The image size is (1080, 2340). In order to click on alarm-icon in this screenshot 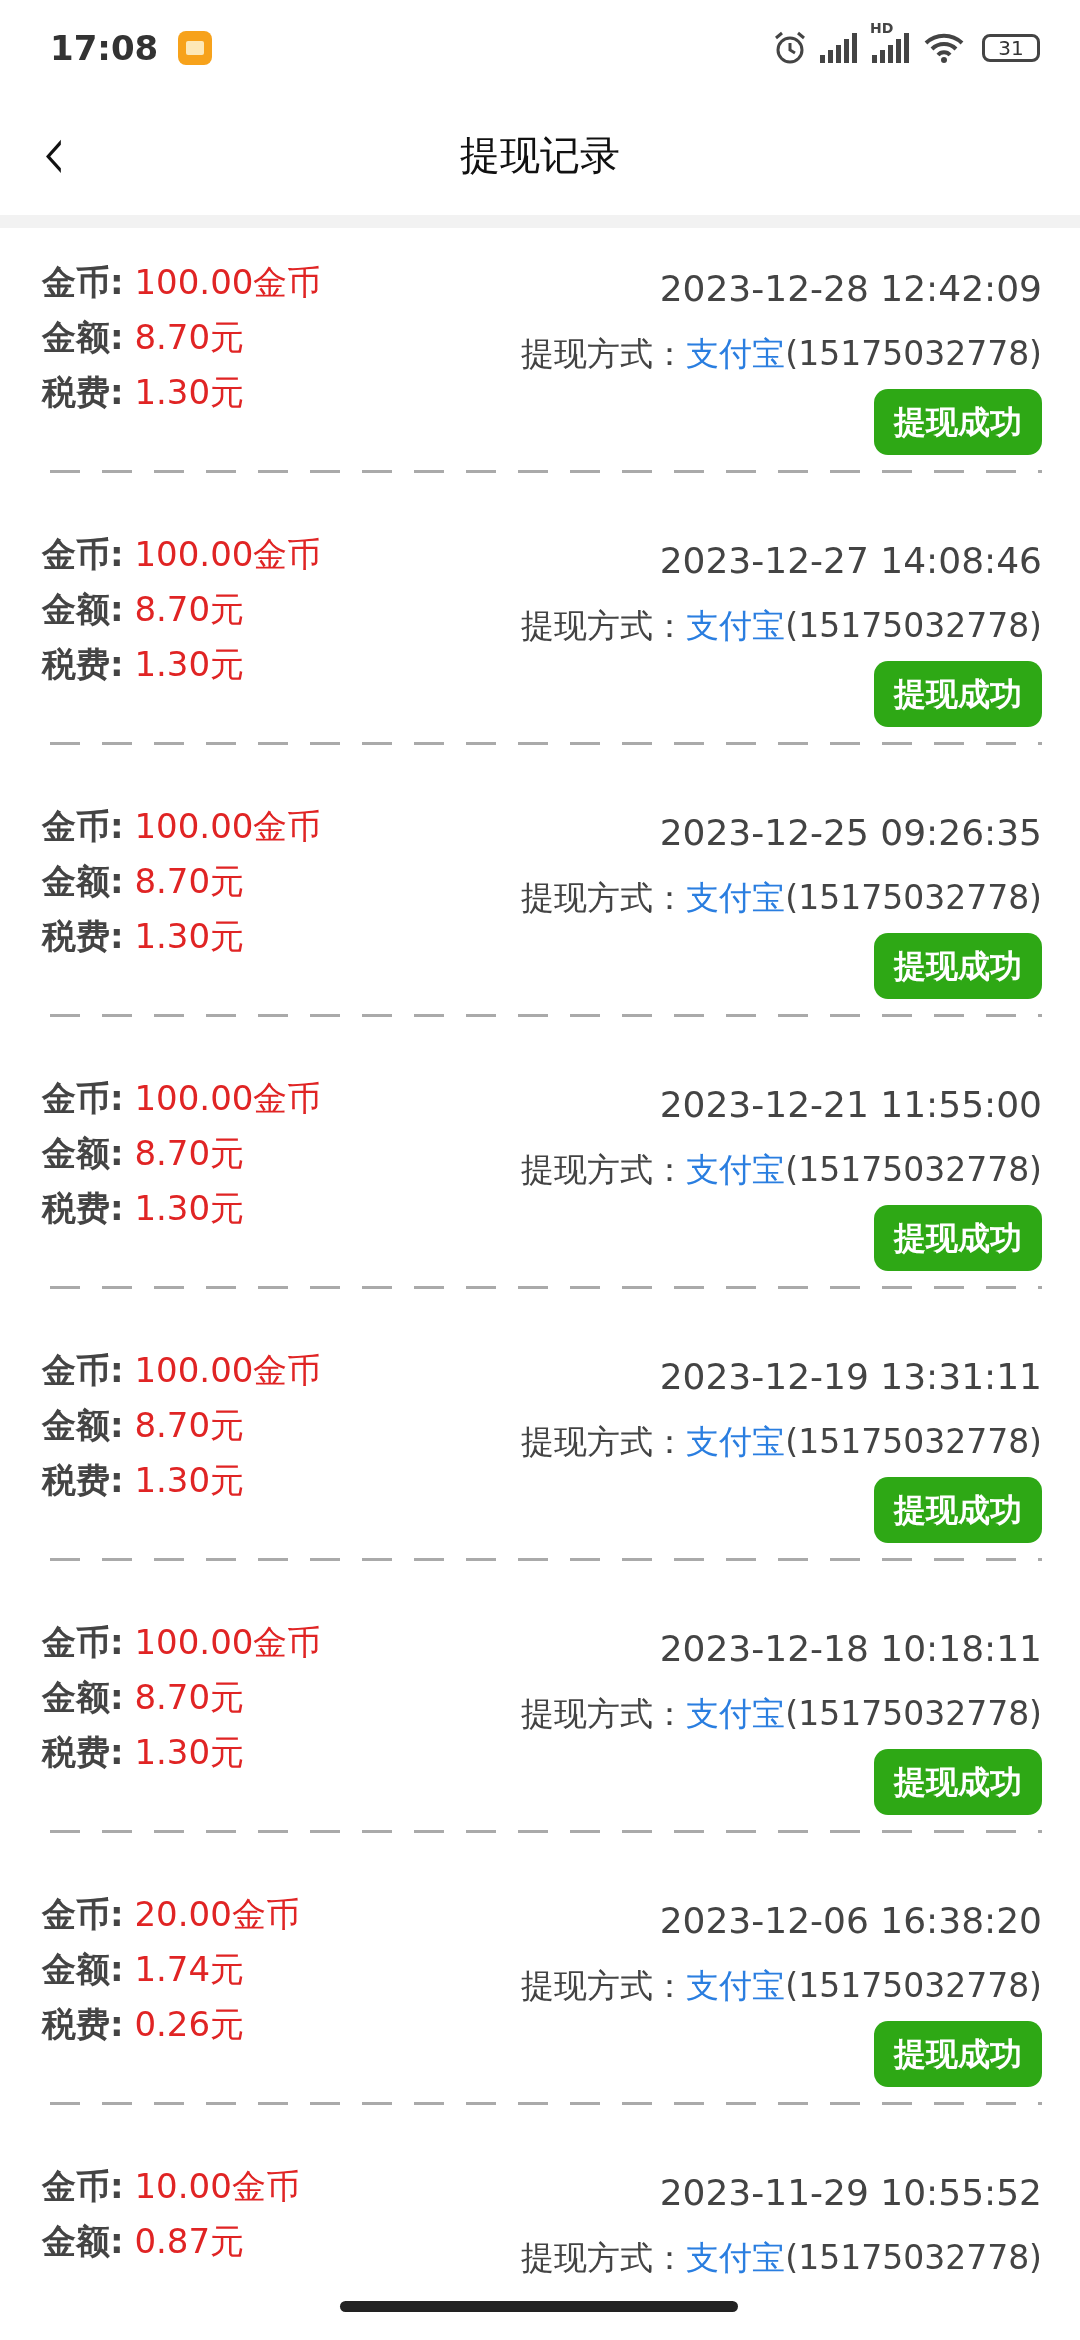, I will do `click(790, 47)`.